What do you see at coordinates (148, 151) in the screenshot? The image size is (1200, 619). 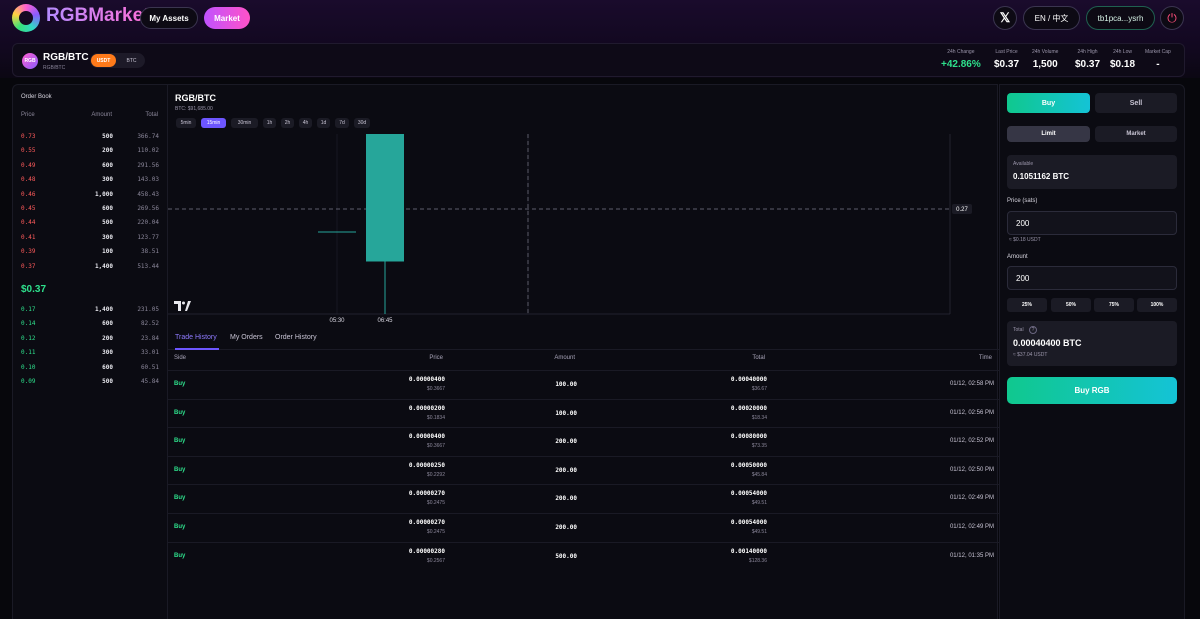 I see `order-book-total: 110.02` at bounding box center [148, 151].